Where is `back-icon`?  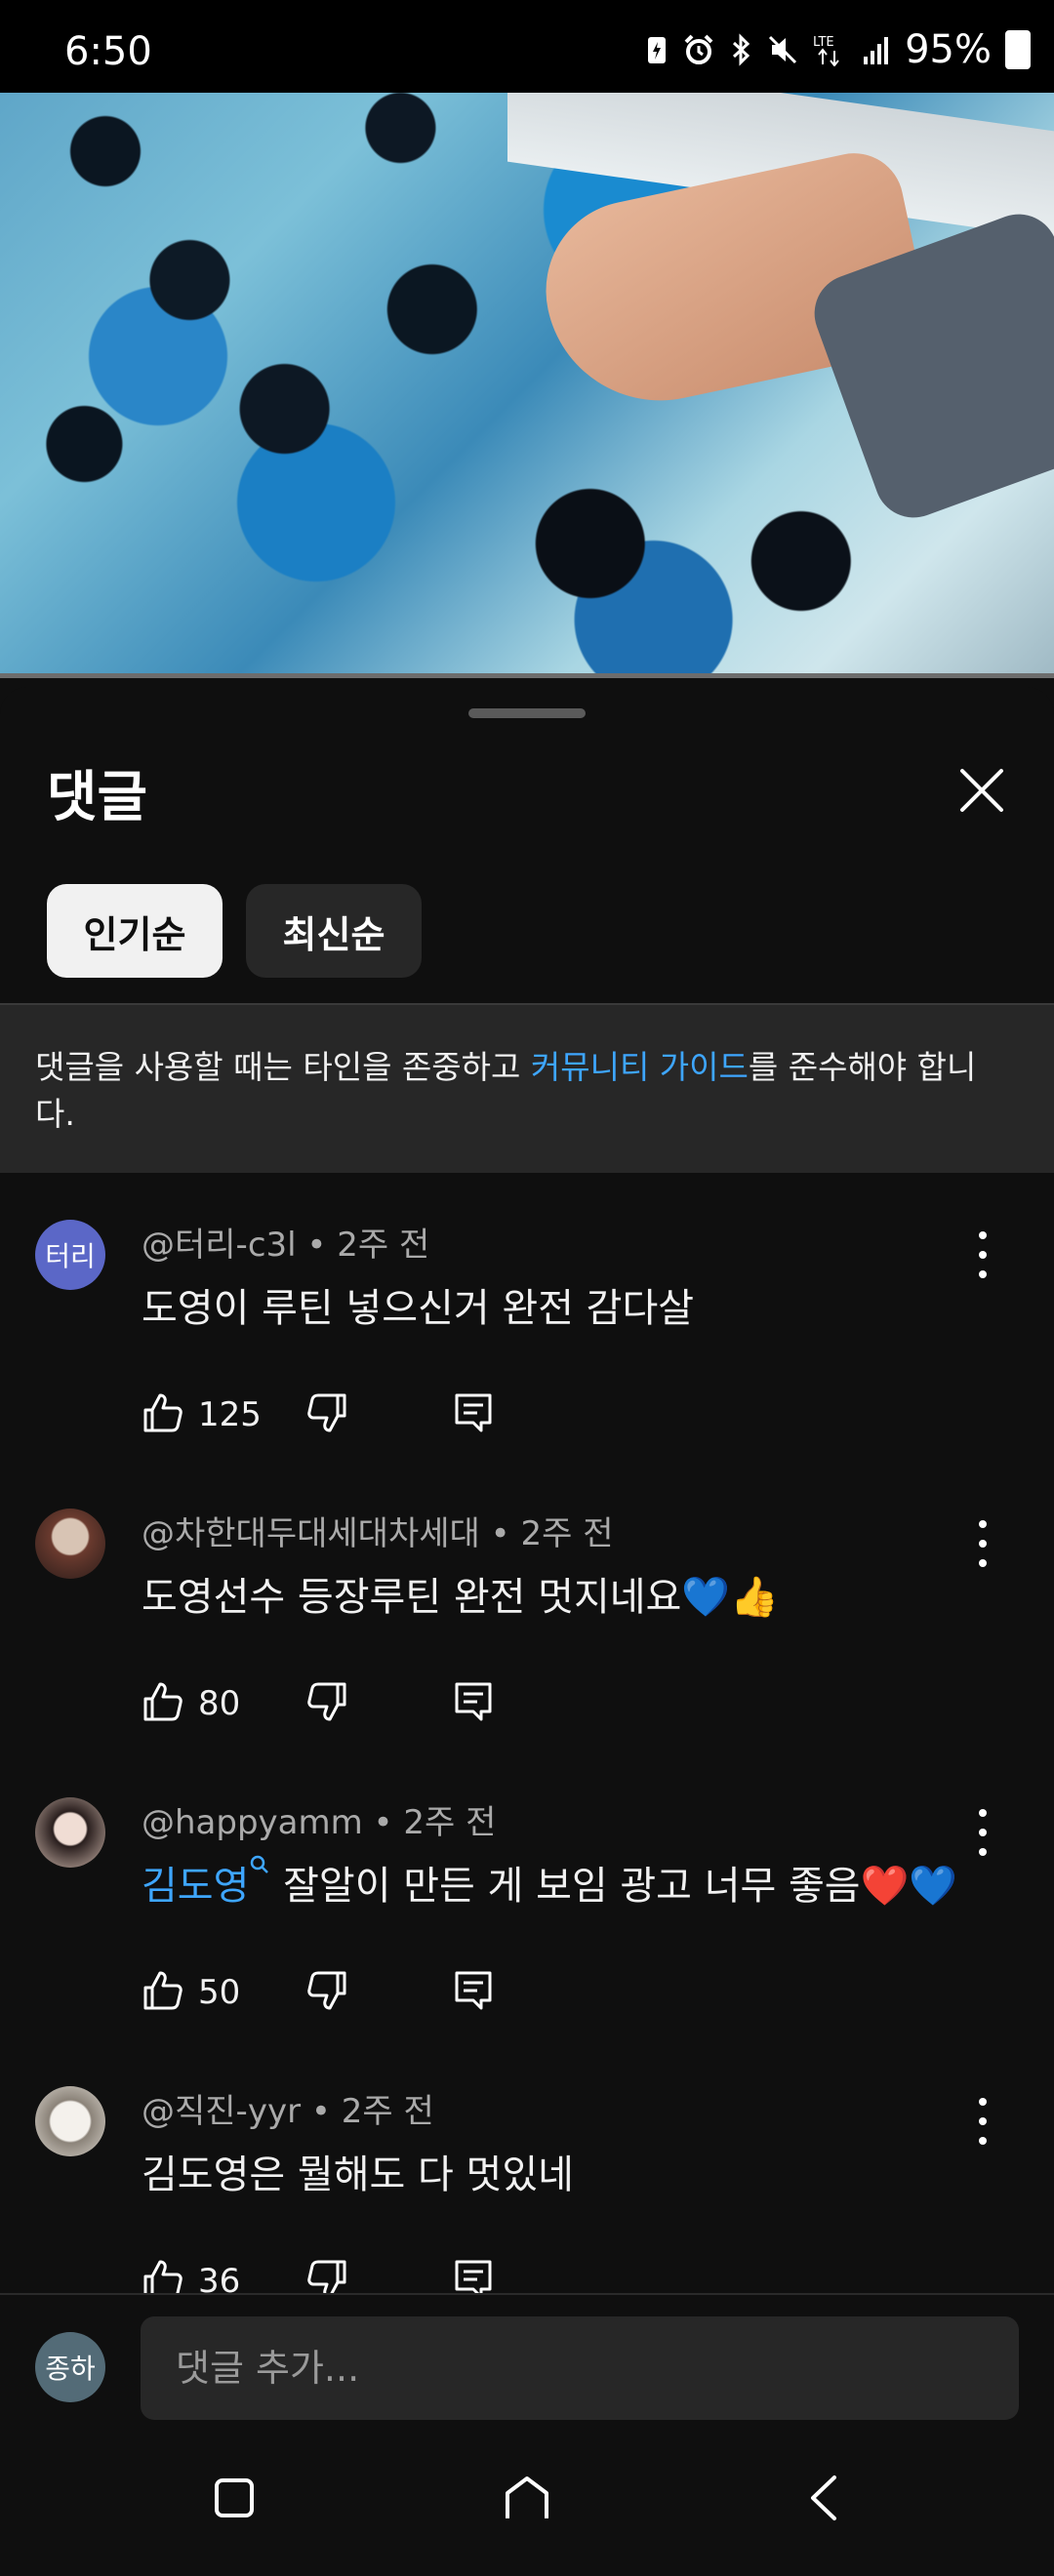
back-icon is located at coordinates (823, 2497).